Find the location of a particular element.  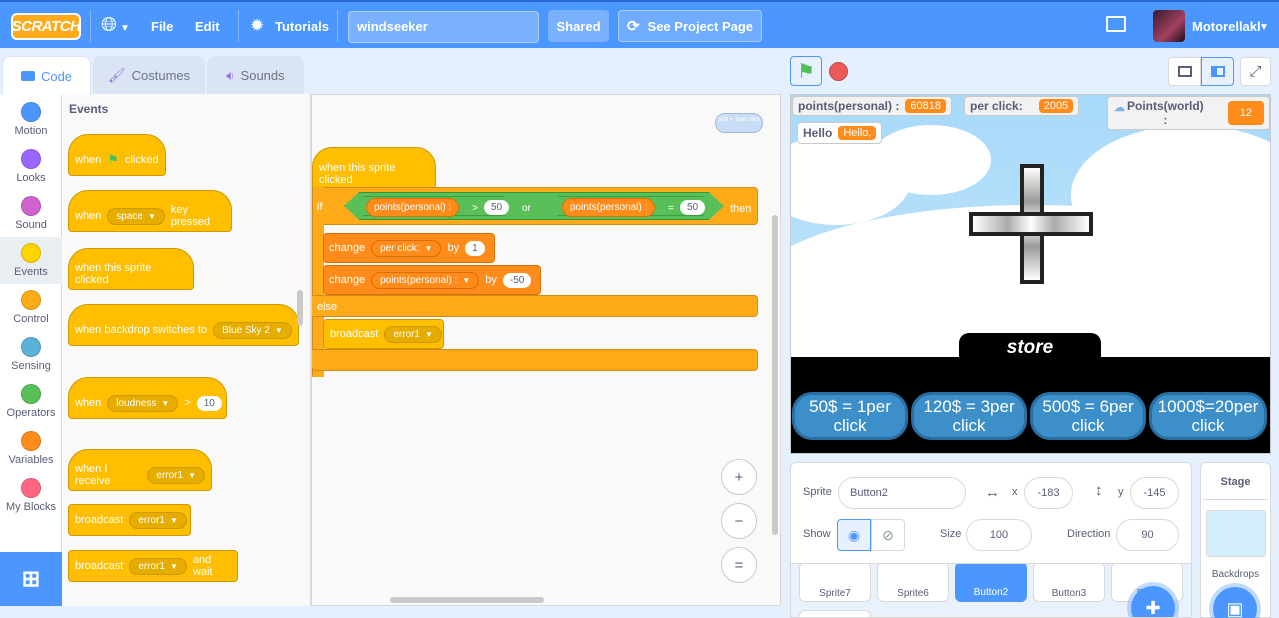

sprite-list: Sprite7 Sprite6 Button2 Button3 Bu... ✚ is located at coordinates (991, 591).